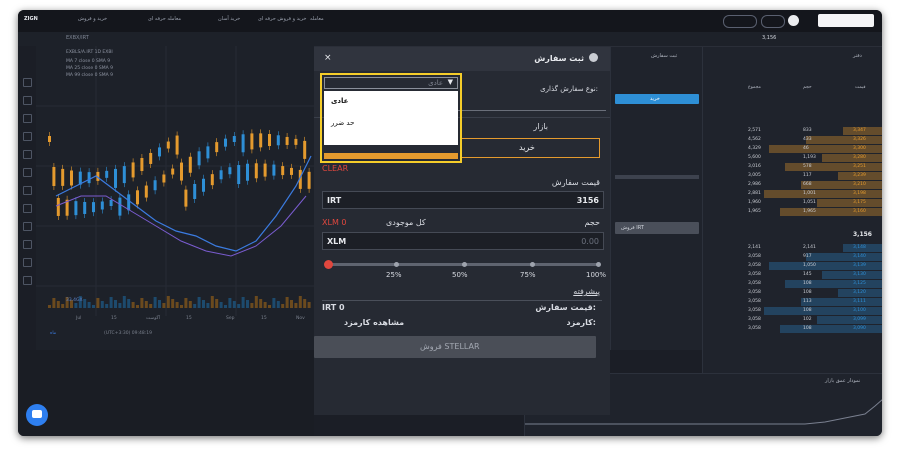 The image size is (900, 450). What do you see at coordinates (792, 302) in the screenshot?
I see `order-book-row: 3,111 113 3,058` at bounding box center [792, 302].